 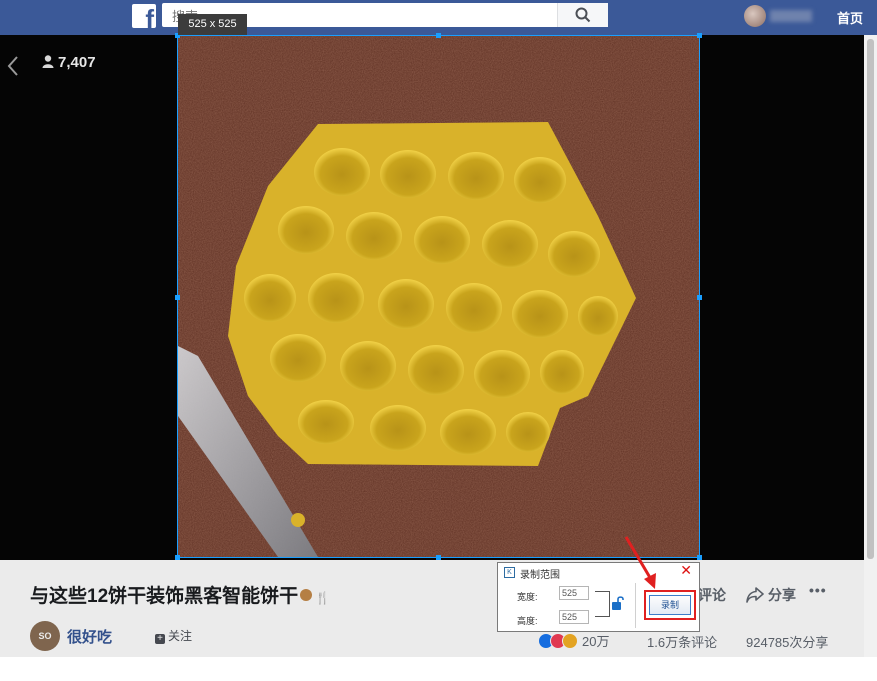 I want to click on width-label: 宽度:, so click(x=527, y=597).